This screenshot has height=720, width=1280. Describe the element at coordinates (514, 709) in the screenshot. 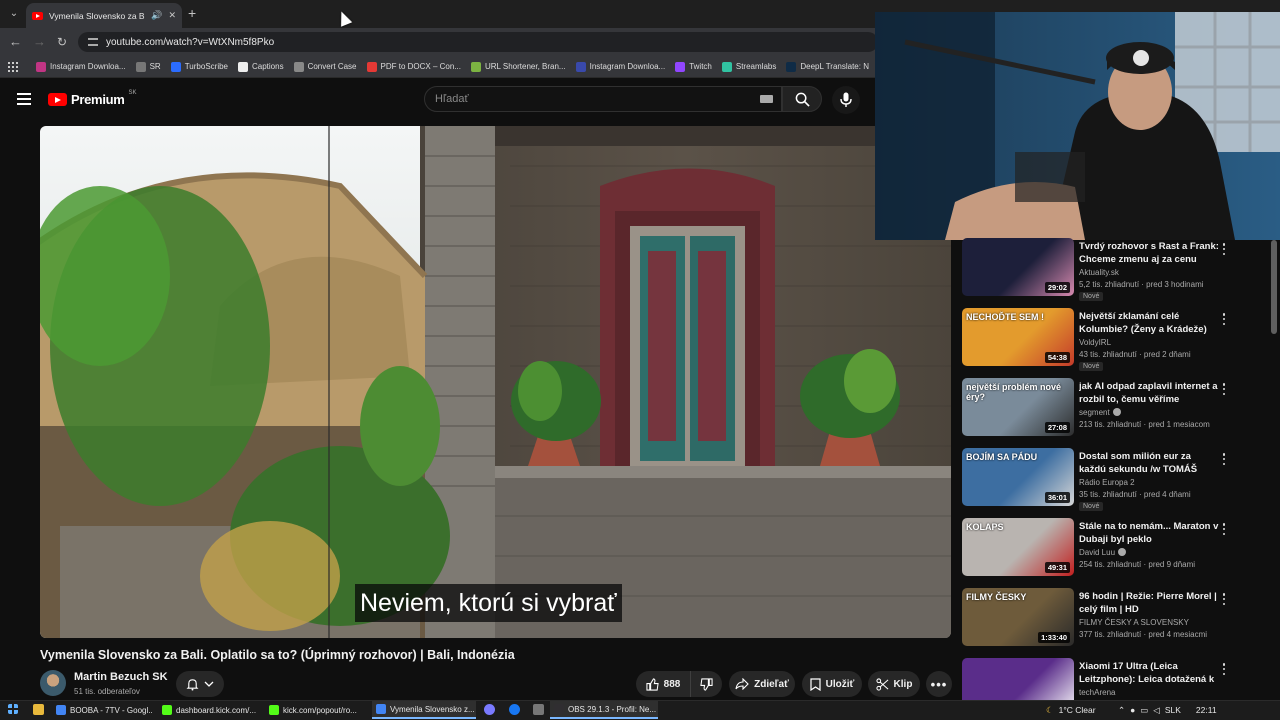

I see `facebook-icon` at that location.